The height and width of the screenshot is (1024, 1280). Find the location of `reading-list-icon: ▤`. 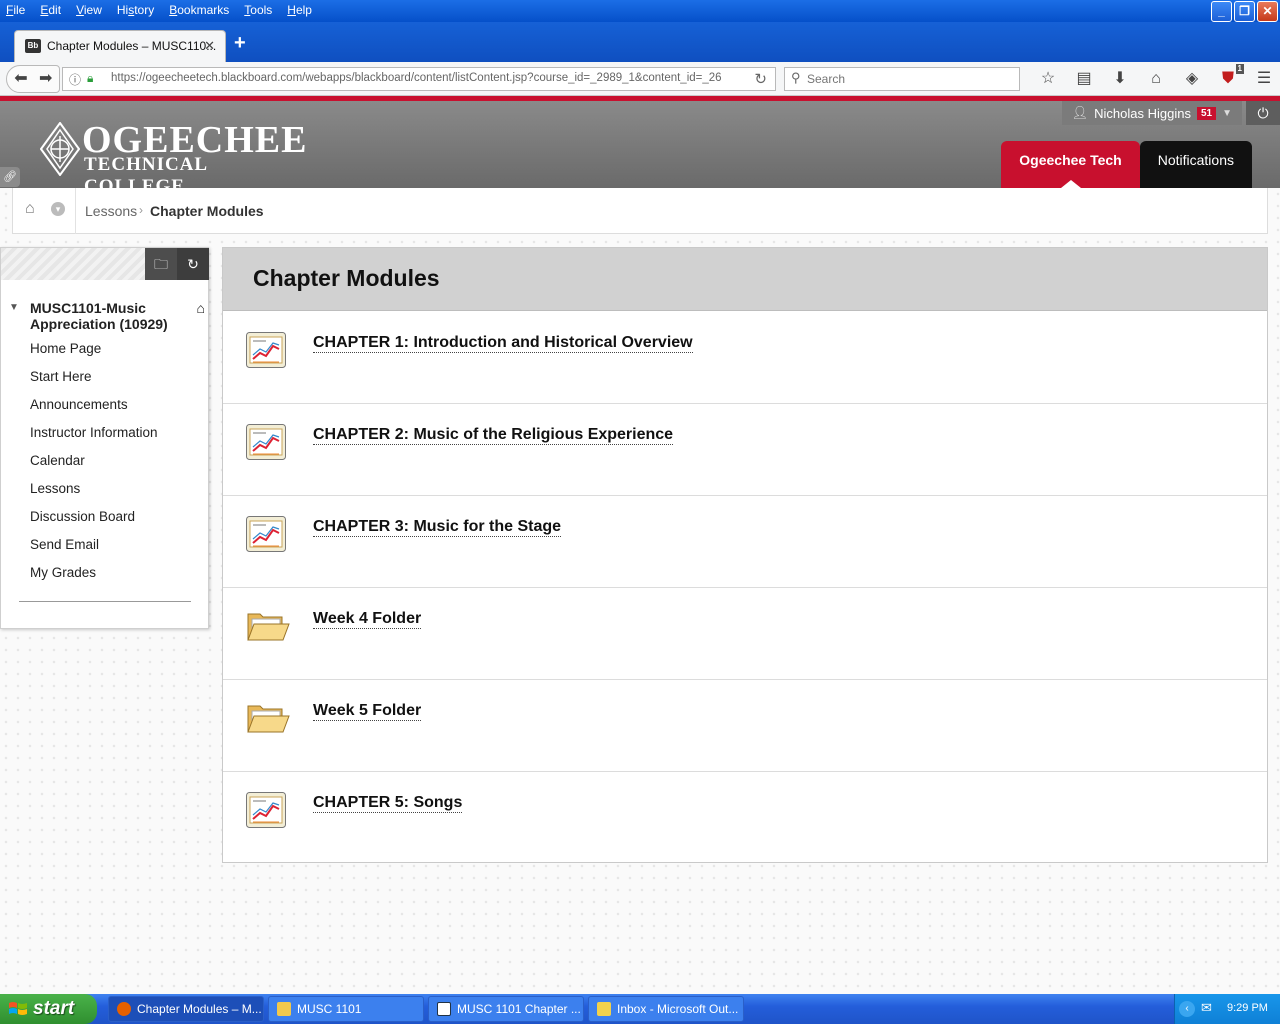

reading-list-icon: ▤ is located at coordinates (1084, 79).